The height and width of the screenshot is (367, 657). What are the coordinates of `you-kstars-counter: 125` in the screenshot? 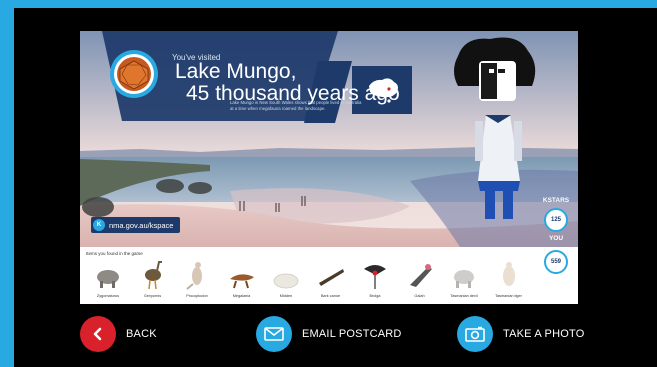 It's located at (556, 220).